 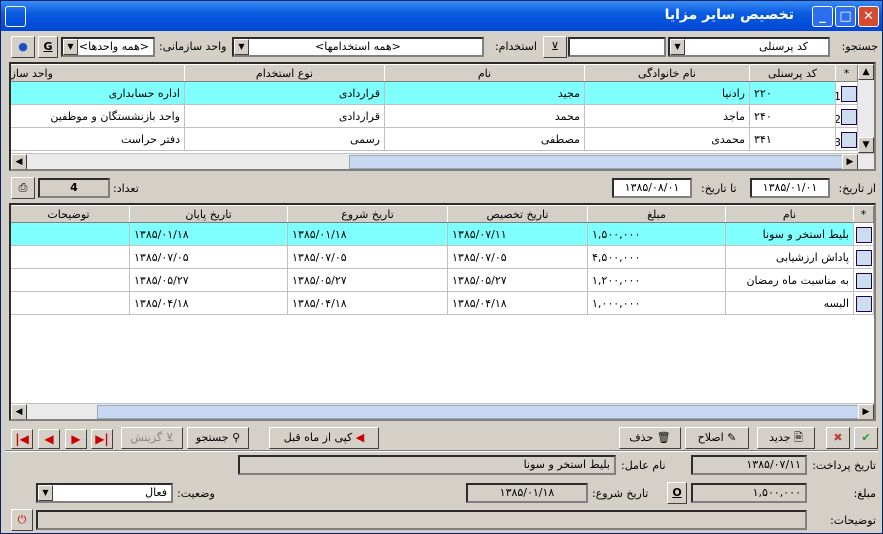 I want to click on cell-family: محمدی, so click(x=667, y=139).